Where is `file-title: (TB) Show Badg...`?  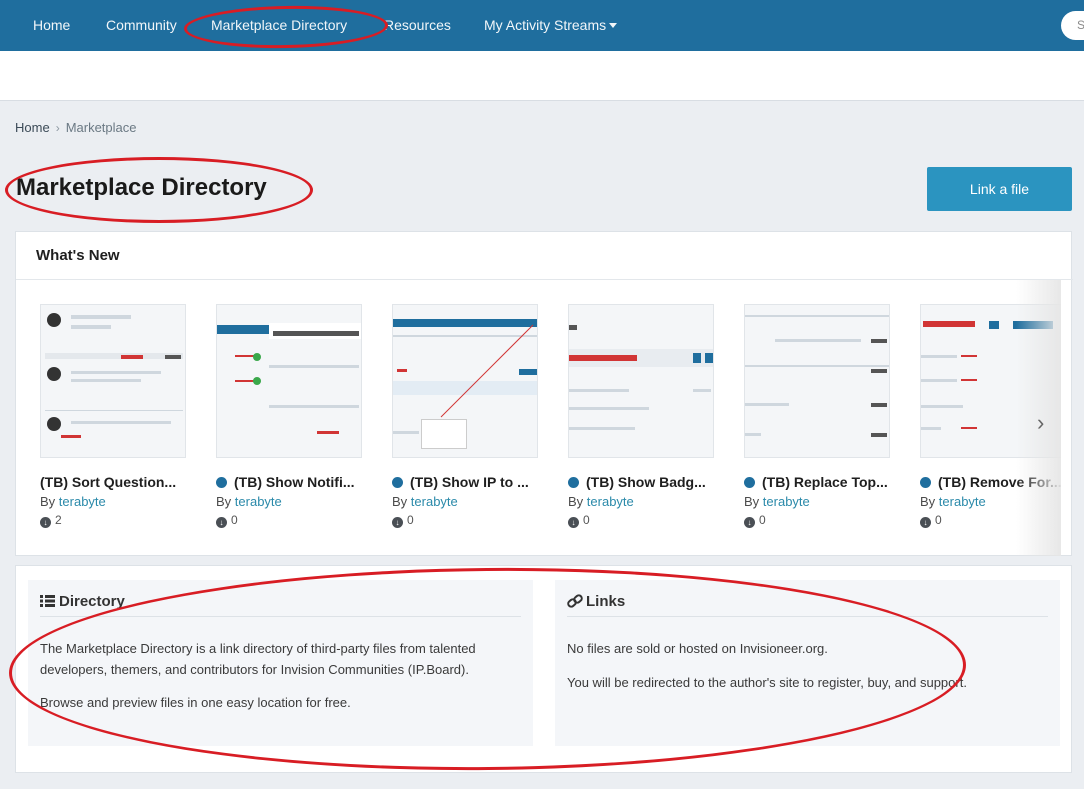 file-title: (TB) Show Badg... is located at coordinates (641, 482).